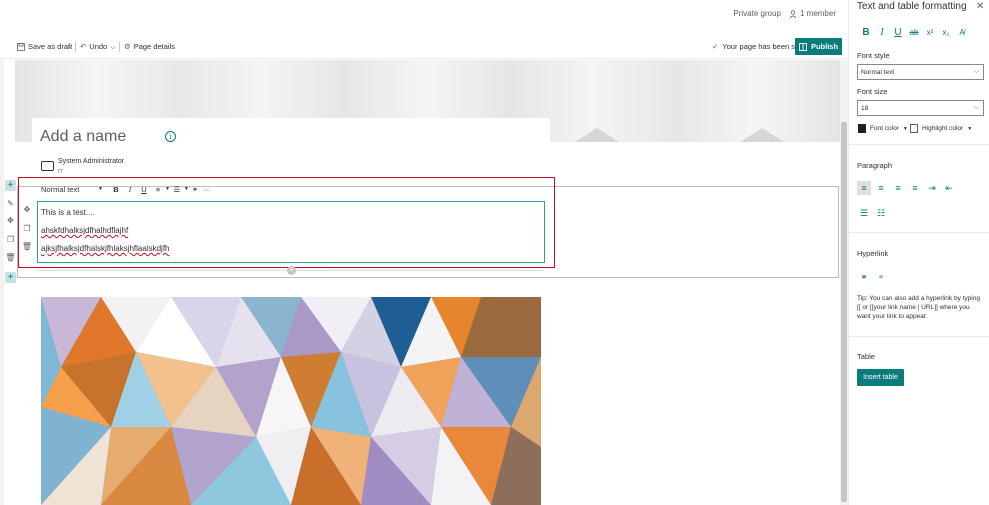  What do you see at coordinates (824, 46) in the screenshot?
I see `publish-label: Publish` at bounding box center [824, 46].